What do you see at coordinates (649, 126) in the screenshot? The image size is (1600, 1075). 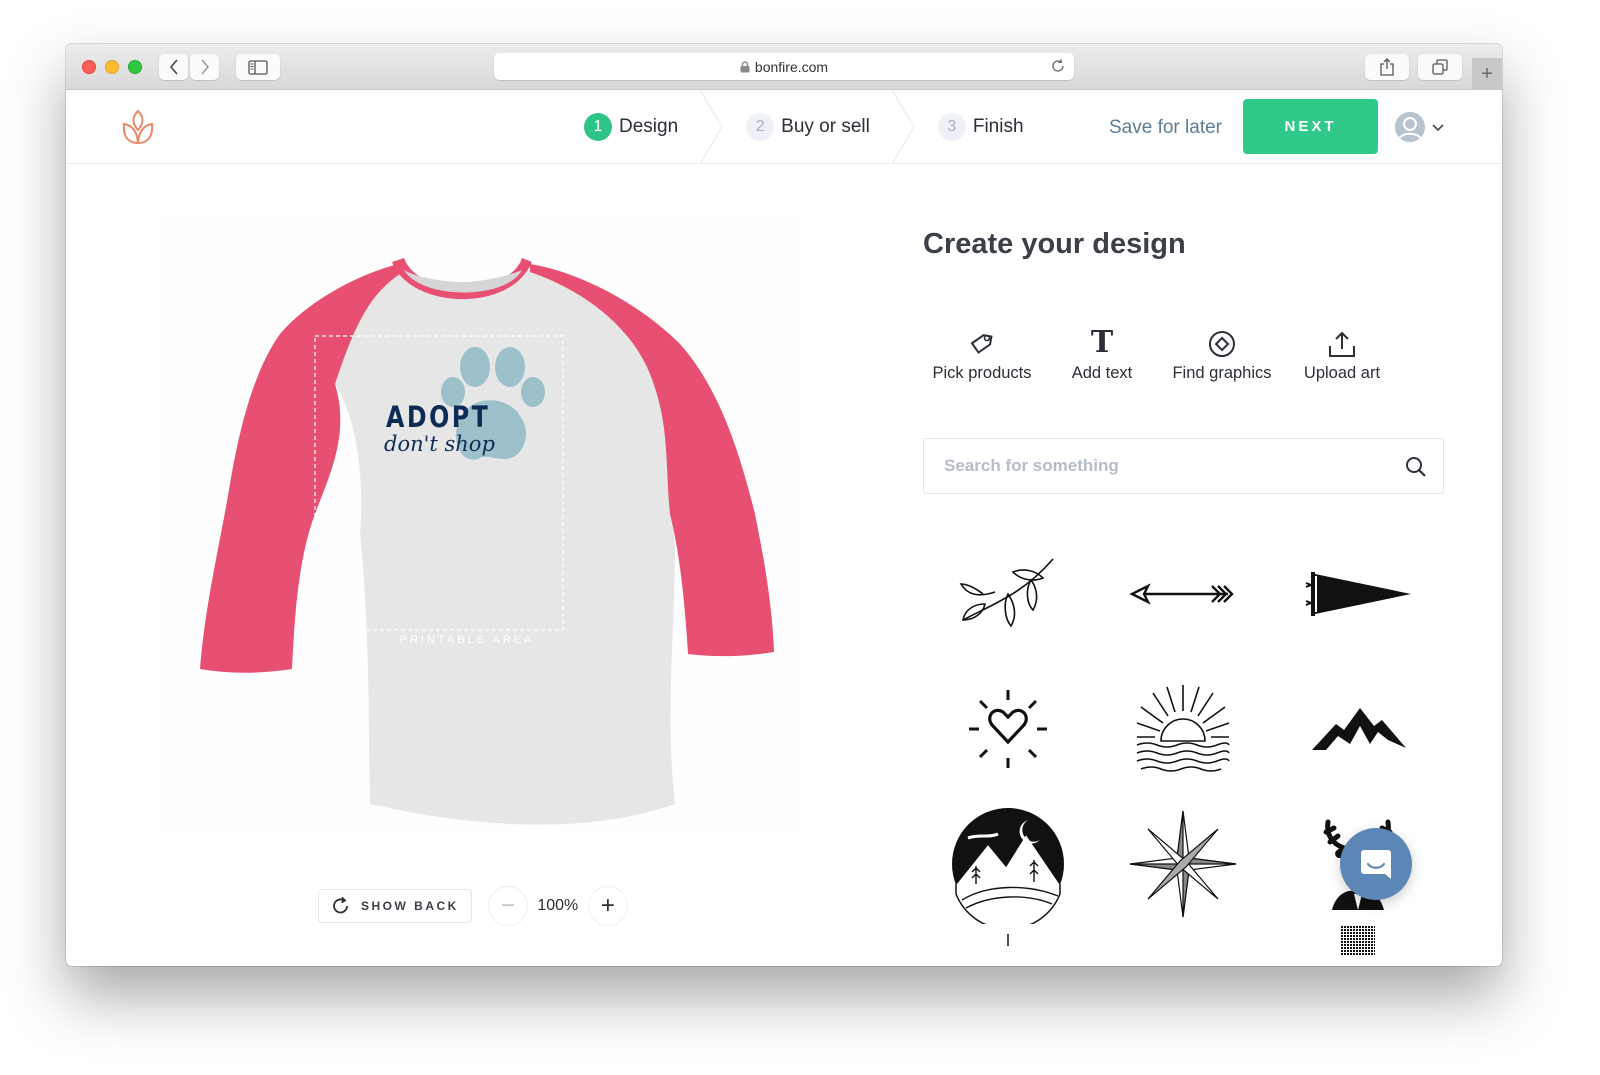 I see `step-label: Design` at bounding box center [649, 126].